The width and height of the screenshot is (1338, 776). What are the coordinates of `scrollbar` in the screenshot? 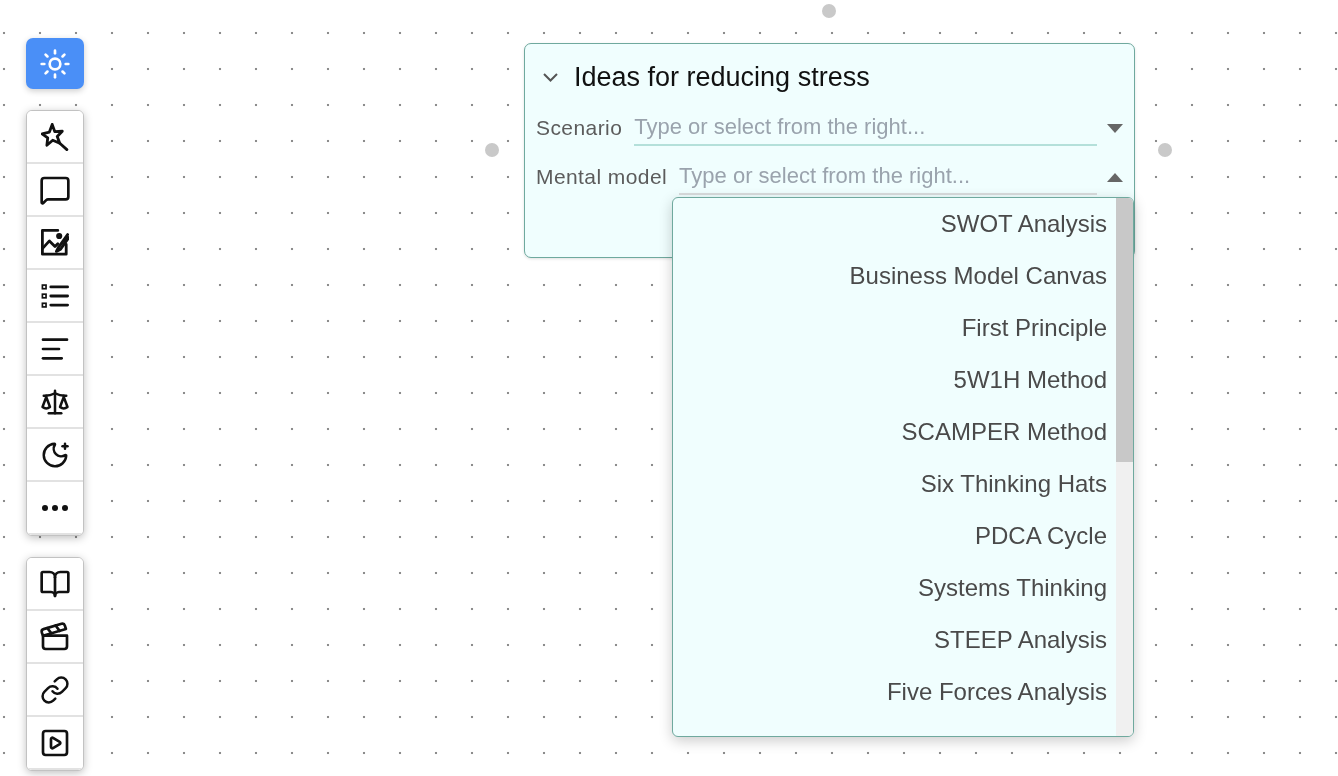 It's located at (1124, 467).